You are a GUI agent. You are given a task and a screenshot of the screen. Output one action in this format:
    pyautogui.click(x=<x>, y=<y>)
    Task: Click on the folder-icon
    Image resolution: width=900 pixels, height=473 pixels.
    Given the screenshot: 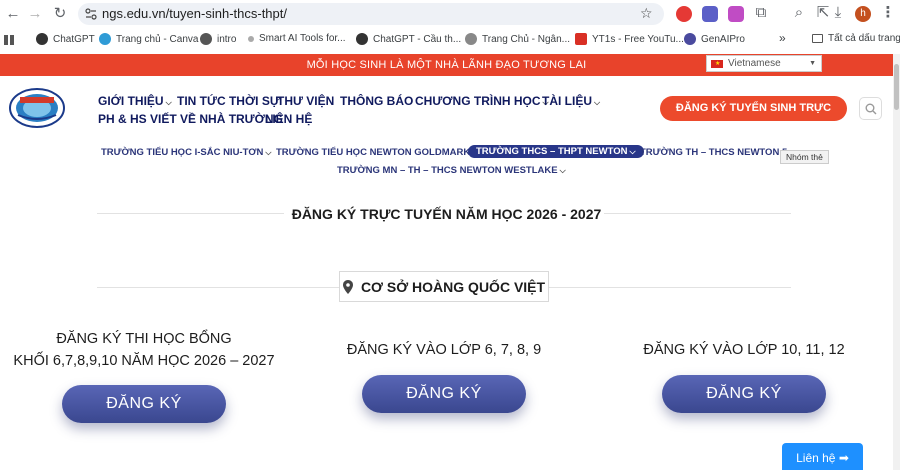 What is the action you would take?
    pyautogui.click(x=817, y=38)
    